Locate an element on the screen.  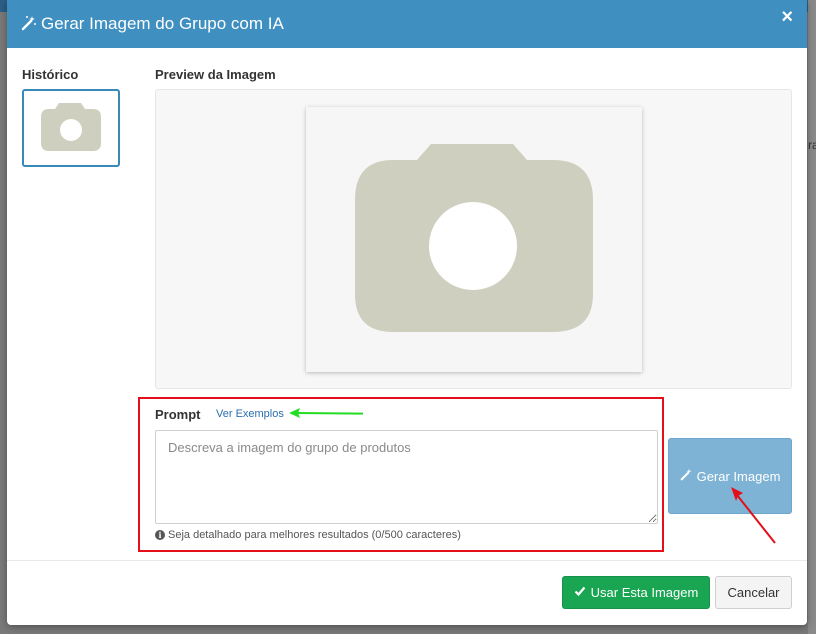
backdrop-text: ra is located at coordinates (812, 145).